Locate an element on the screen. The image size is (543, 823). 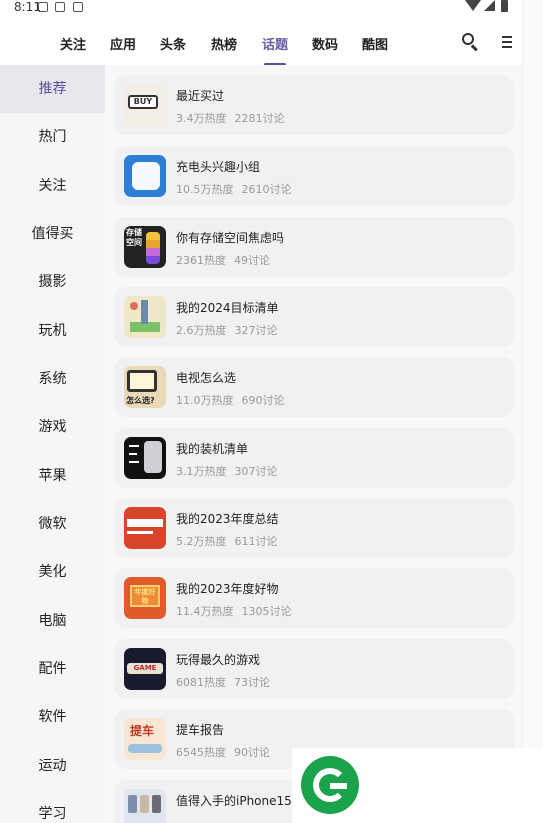
topic-card: 我的2024目标清单 2.6万热度 327讨论 is located at coordinates (314, 317).